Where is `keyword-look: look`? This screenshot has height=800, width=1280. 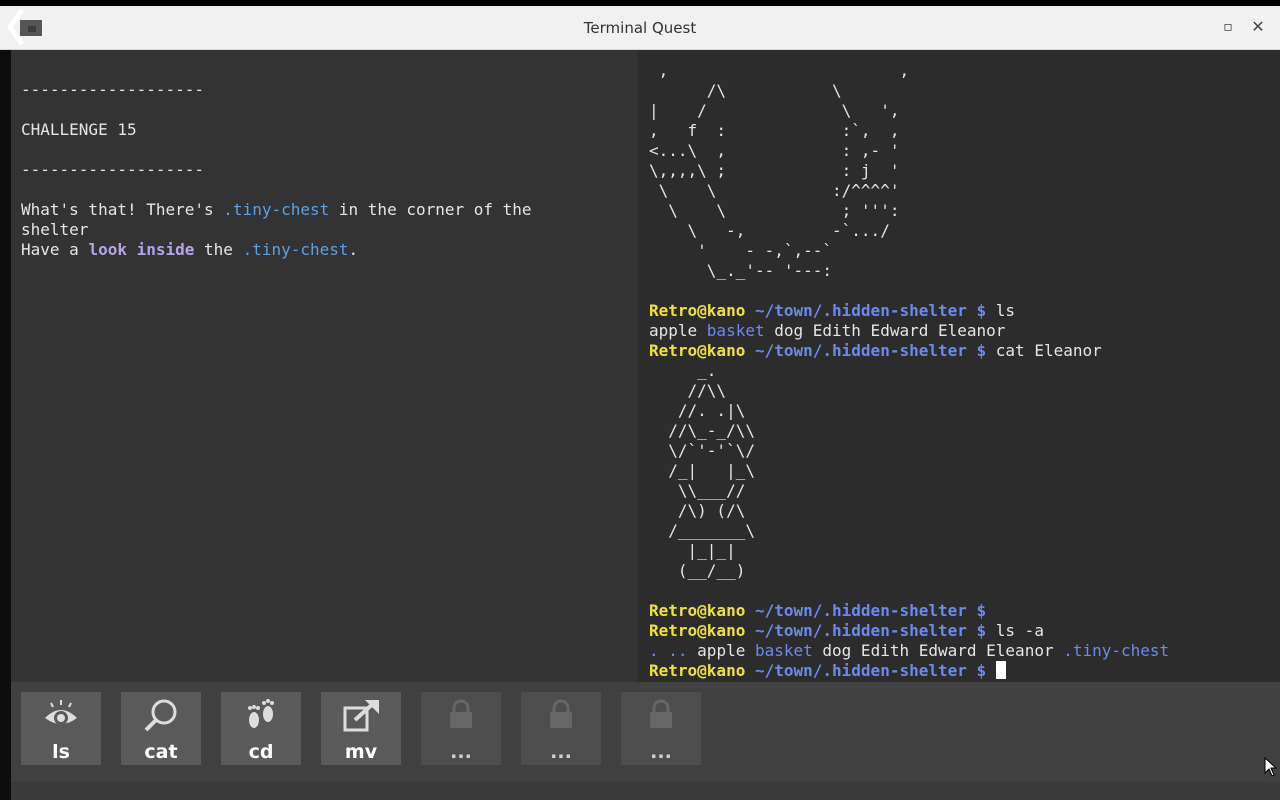
keyword-look: look is located at coordinates (107, 249).